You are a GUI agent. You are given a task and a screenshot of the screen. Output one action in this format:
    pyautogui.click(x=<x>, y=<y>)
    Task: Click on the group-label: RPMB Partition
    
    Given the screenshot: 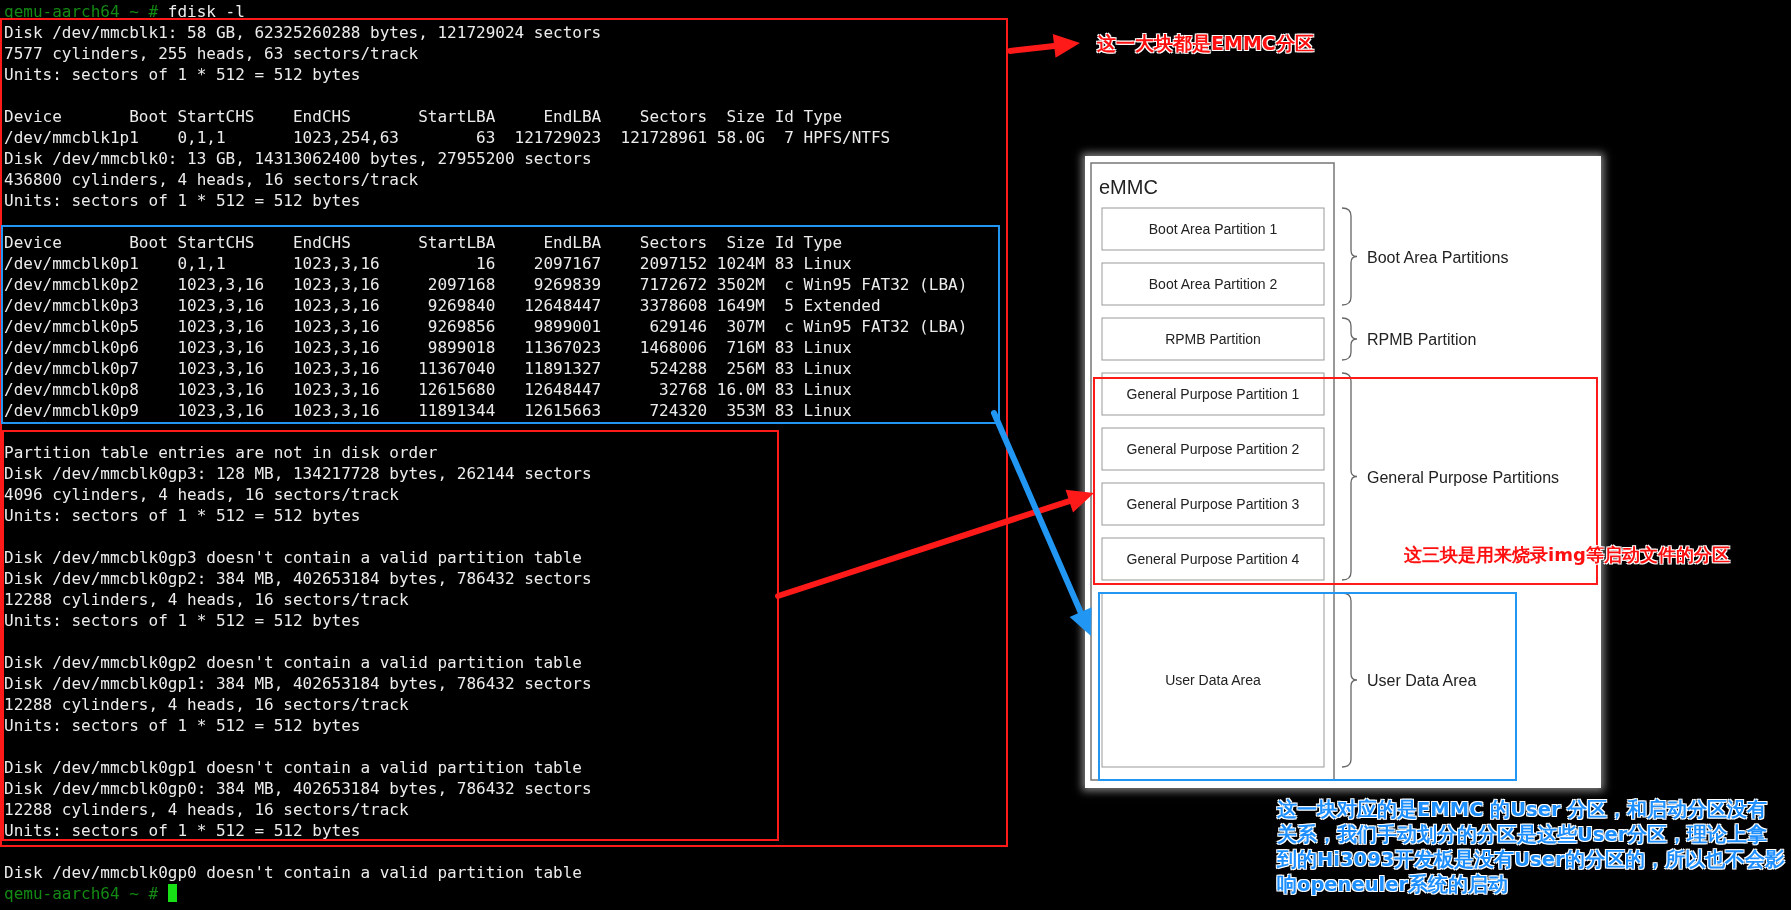 What is the action you would take?
    pyautogui.click(x=1422, y=339)
    